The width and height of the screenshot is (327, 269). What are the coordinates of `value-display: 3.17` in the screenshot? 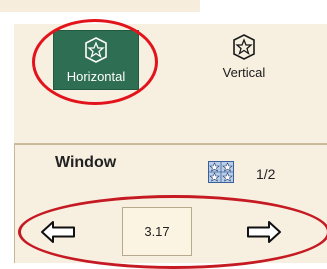 It's located at (157, 231).